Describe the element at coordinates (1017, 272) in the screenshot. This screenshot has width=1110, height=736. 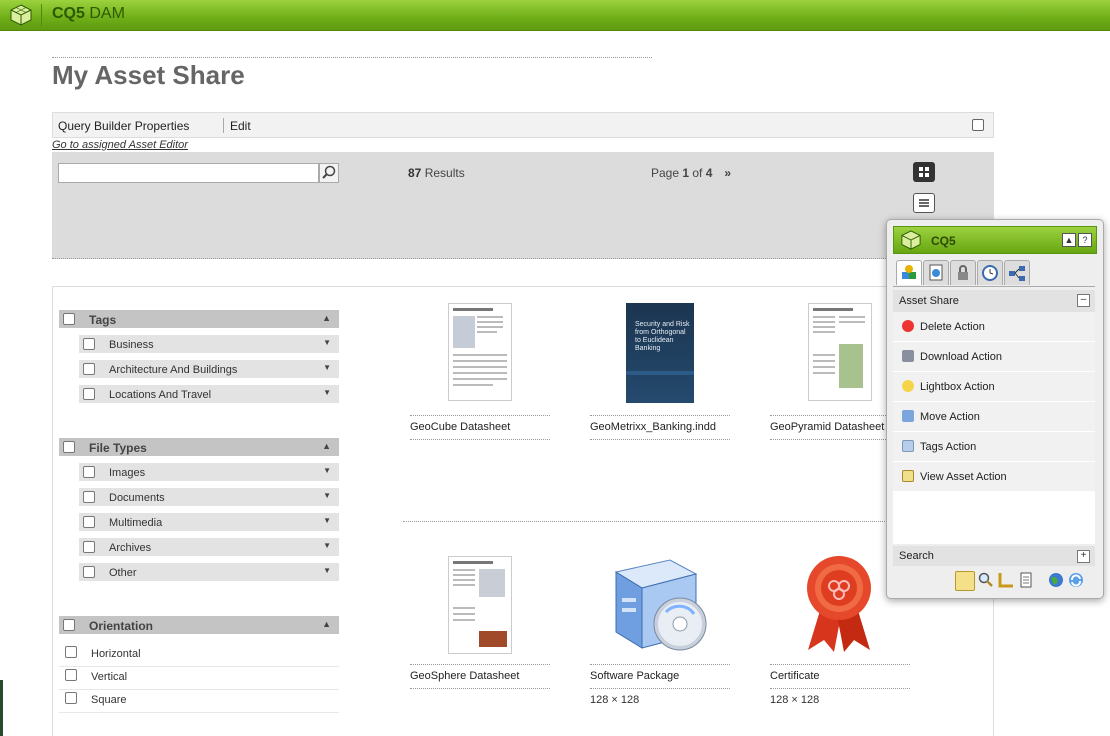
I see `tab-workflow` at that location.